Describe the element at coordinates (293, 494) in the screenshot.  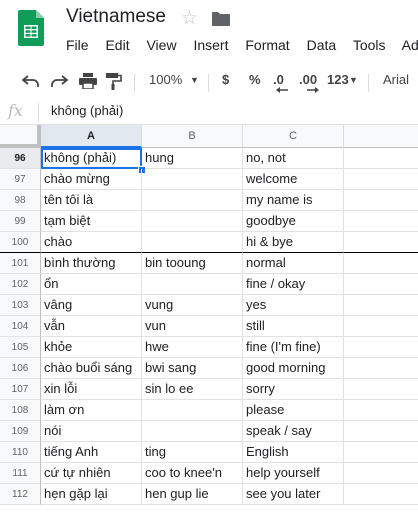
I see `cell-c: see you later` at that location.